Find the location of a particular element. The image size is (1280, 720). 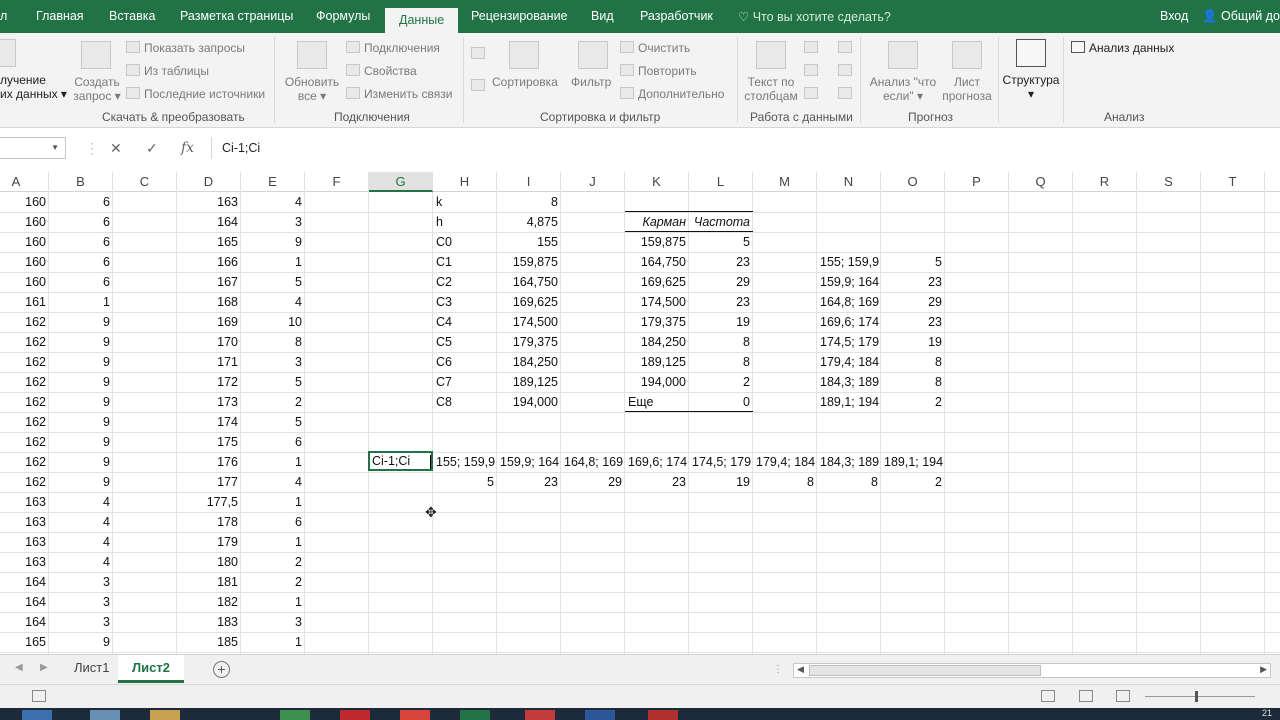

interval-freq-cell: 19 is located at coordinates (913, 342).